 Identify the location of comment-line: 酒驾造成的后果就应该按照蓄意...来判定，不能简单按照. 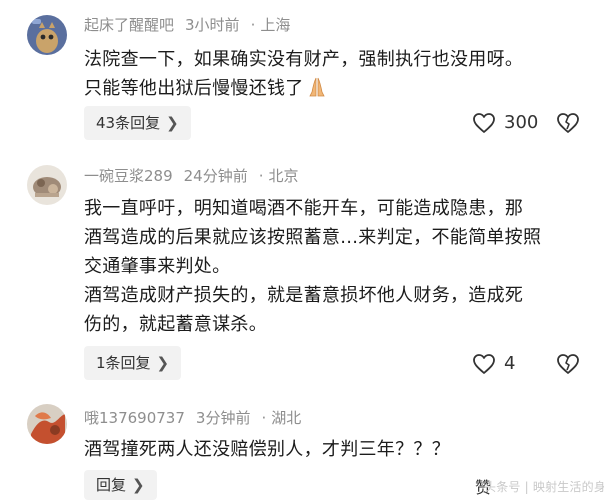
(313, 237).